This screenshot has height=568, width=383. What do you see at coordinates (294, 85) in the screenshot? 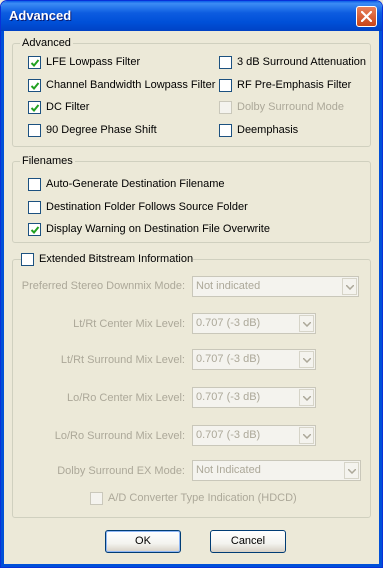
I see `checkbox-label: RF Pre-Emphasis Filter` at bounding box center [294, 85].